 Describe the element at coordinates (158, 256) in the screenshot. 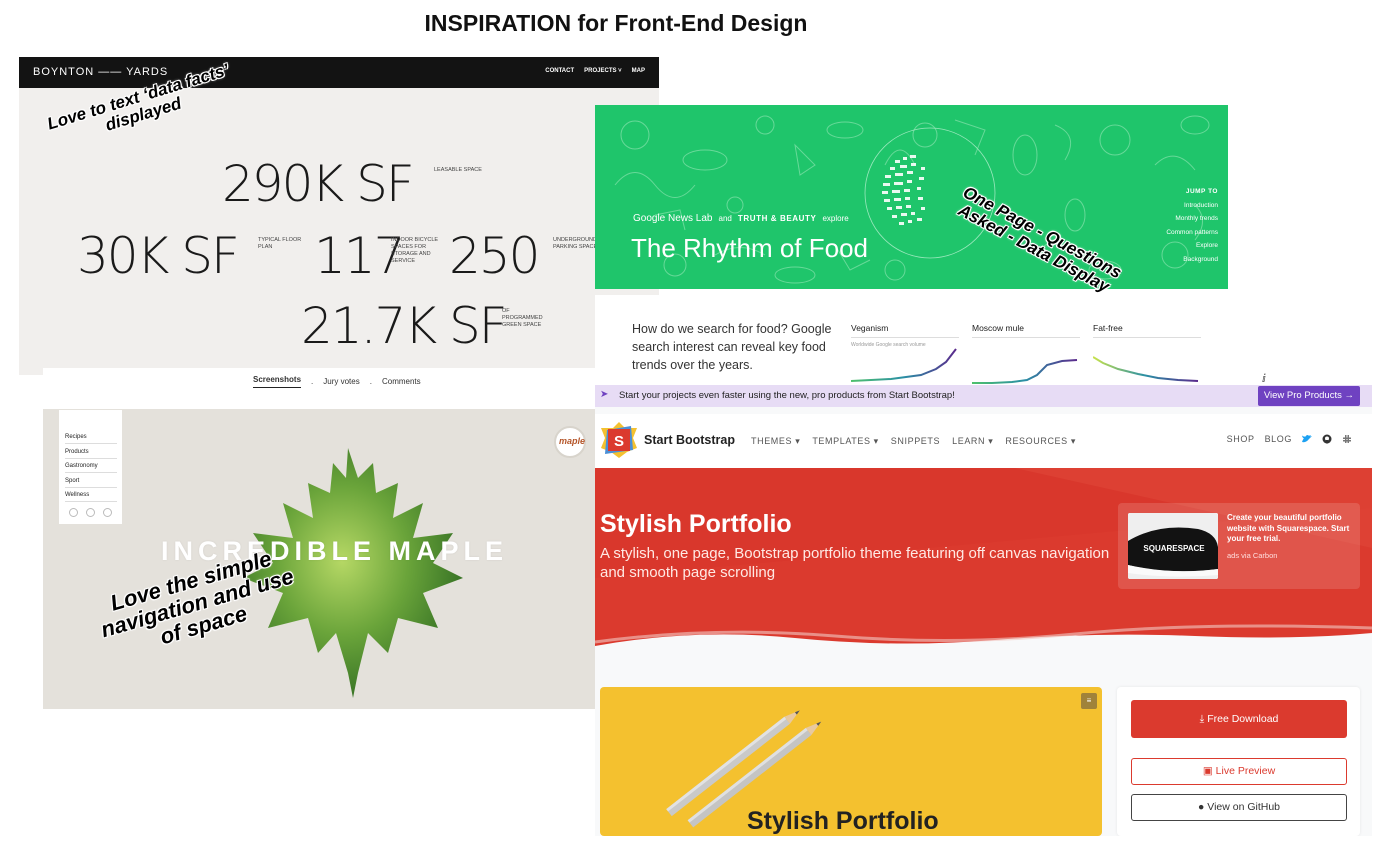

I see `stat-floor-value: 30K SF` at that location.